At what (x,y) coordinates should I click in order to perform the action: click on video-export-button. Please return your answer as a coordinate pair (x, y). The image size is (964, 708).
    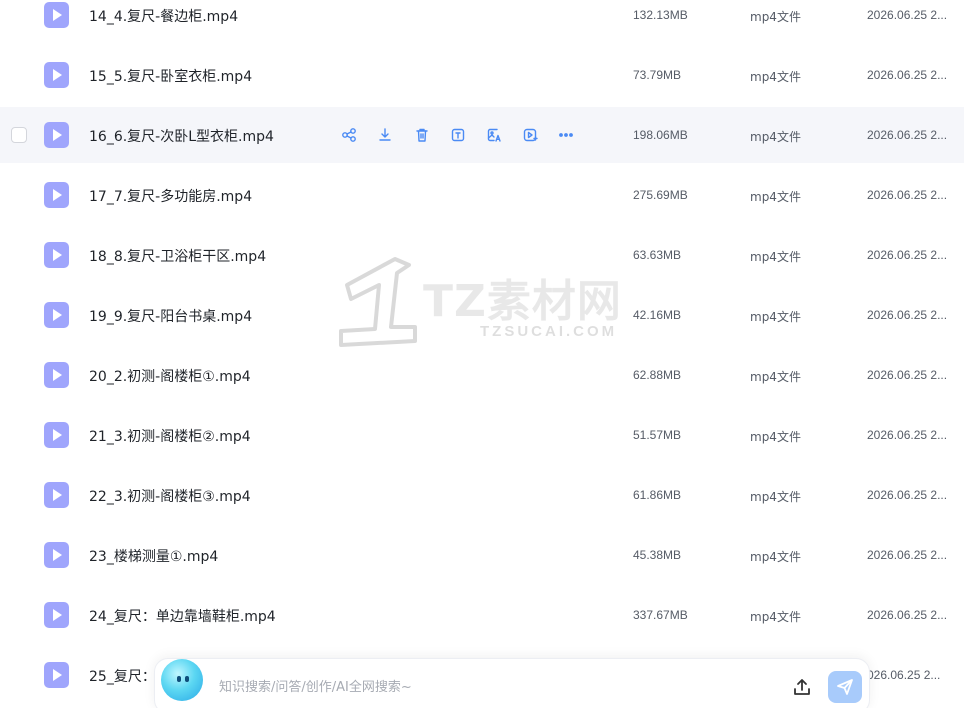
    Looking at the image, I should click on (530, 135).